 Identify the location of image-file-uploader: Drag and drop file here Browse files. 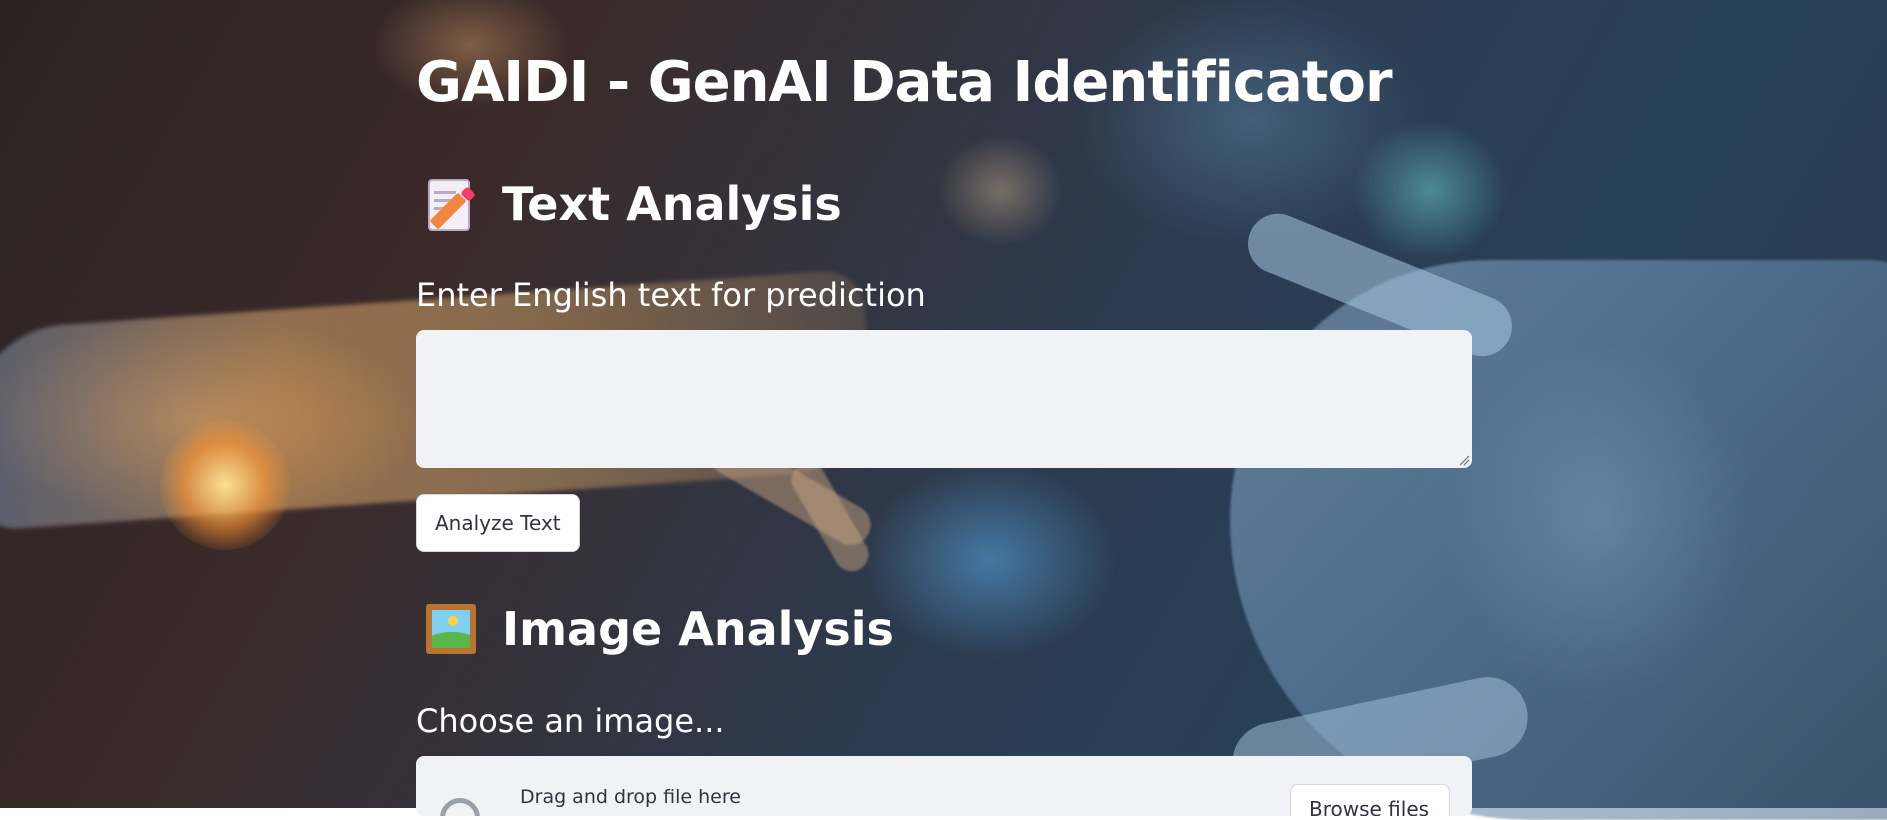
(944, 786).